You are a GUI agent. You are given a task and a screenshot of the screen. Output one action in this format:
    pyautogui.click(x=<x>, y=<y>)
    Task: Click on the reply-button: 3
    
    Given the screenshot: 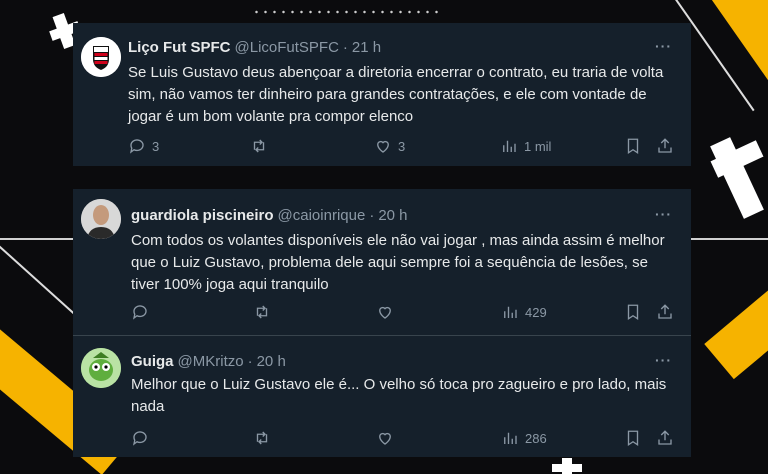 What is the action you would take?
    pyautogui.click(x=143, y=146)
    